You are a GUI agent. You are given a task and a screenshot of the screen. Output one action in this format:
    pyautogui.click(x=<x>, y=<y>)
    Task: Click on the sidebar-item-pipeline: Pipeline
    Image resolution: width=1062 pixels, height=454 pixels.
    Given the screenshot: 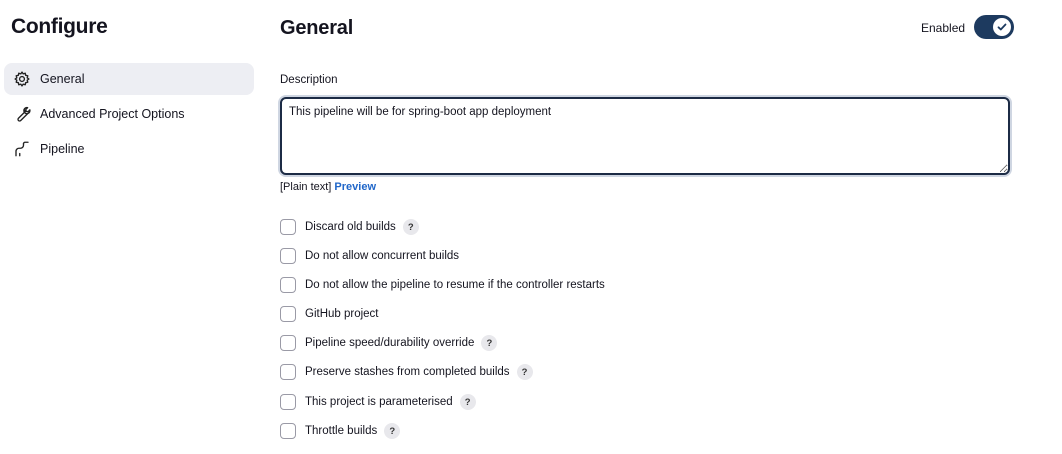 What is the action you would take?
    pyautogui.click(x=129, y=149)
    